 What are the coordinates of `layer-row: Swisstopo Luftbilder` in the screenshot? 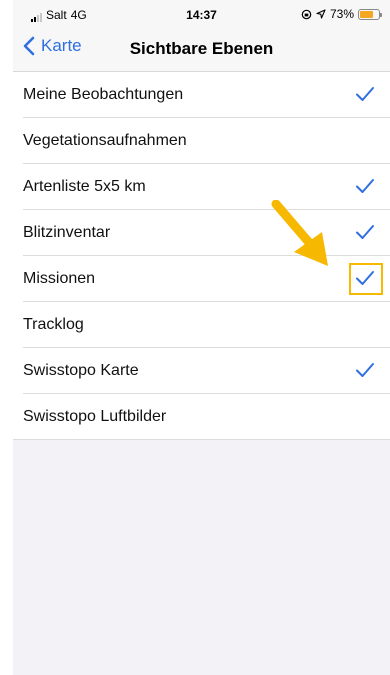 It's located at (201, 417).